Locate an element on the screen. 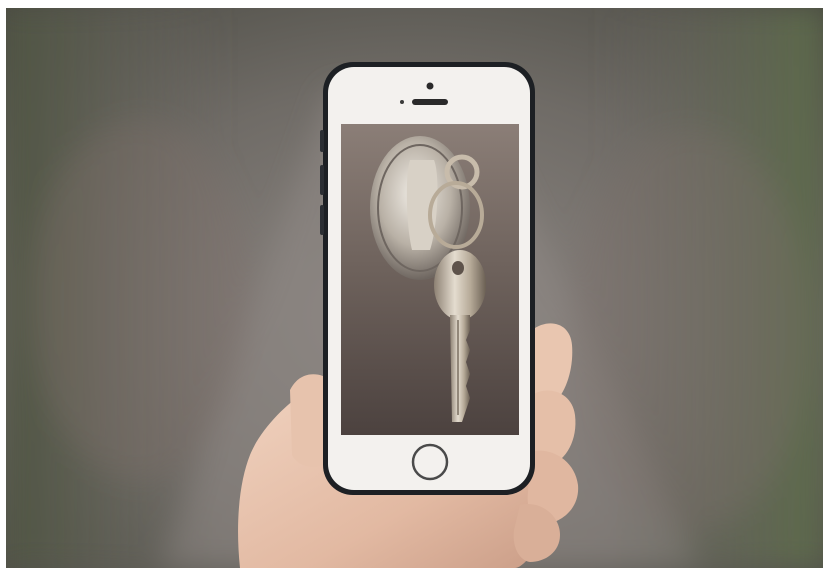  key-bow is located at coordinates (460, 285).